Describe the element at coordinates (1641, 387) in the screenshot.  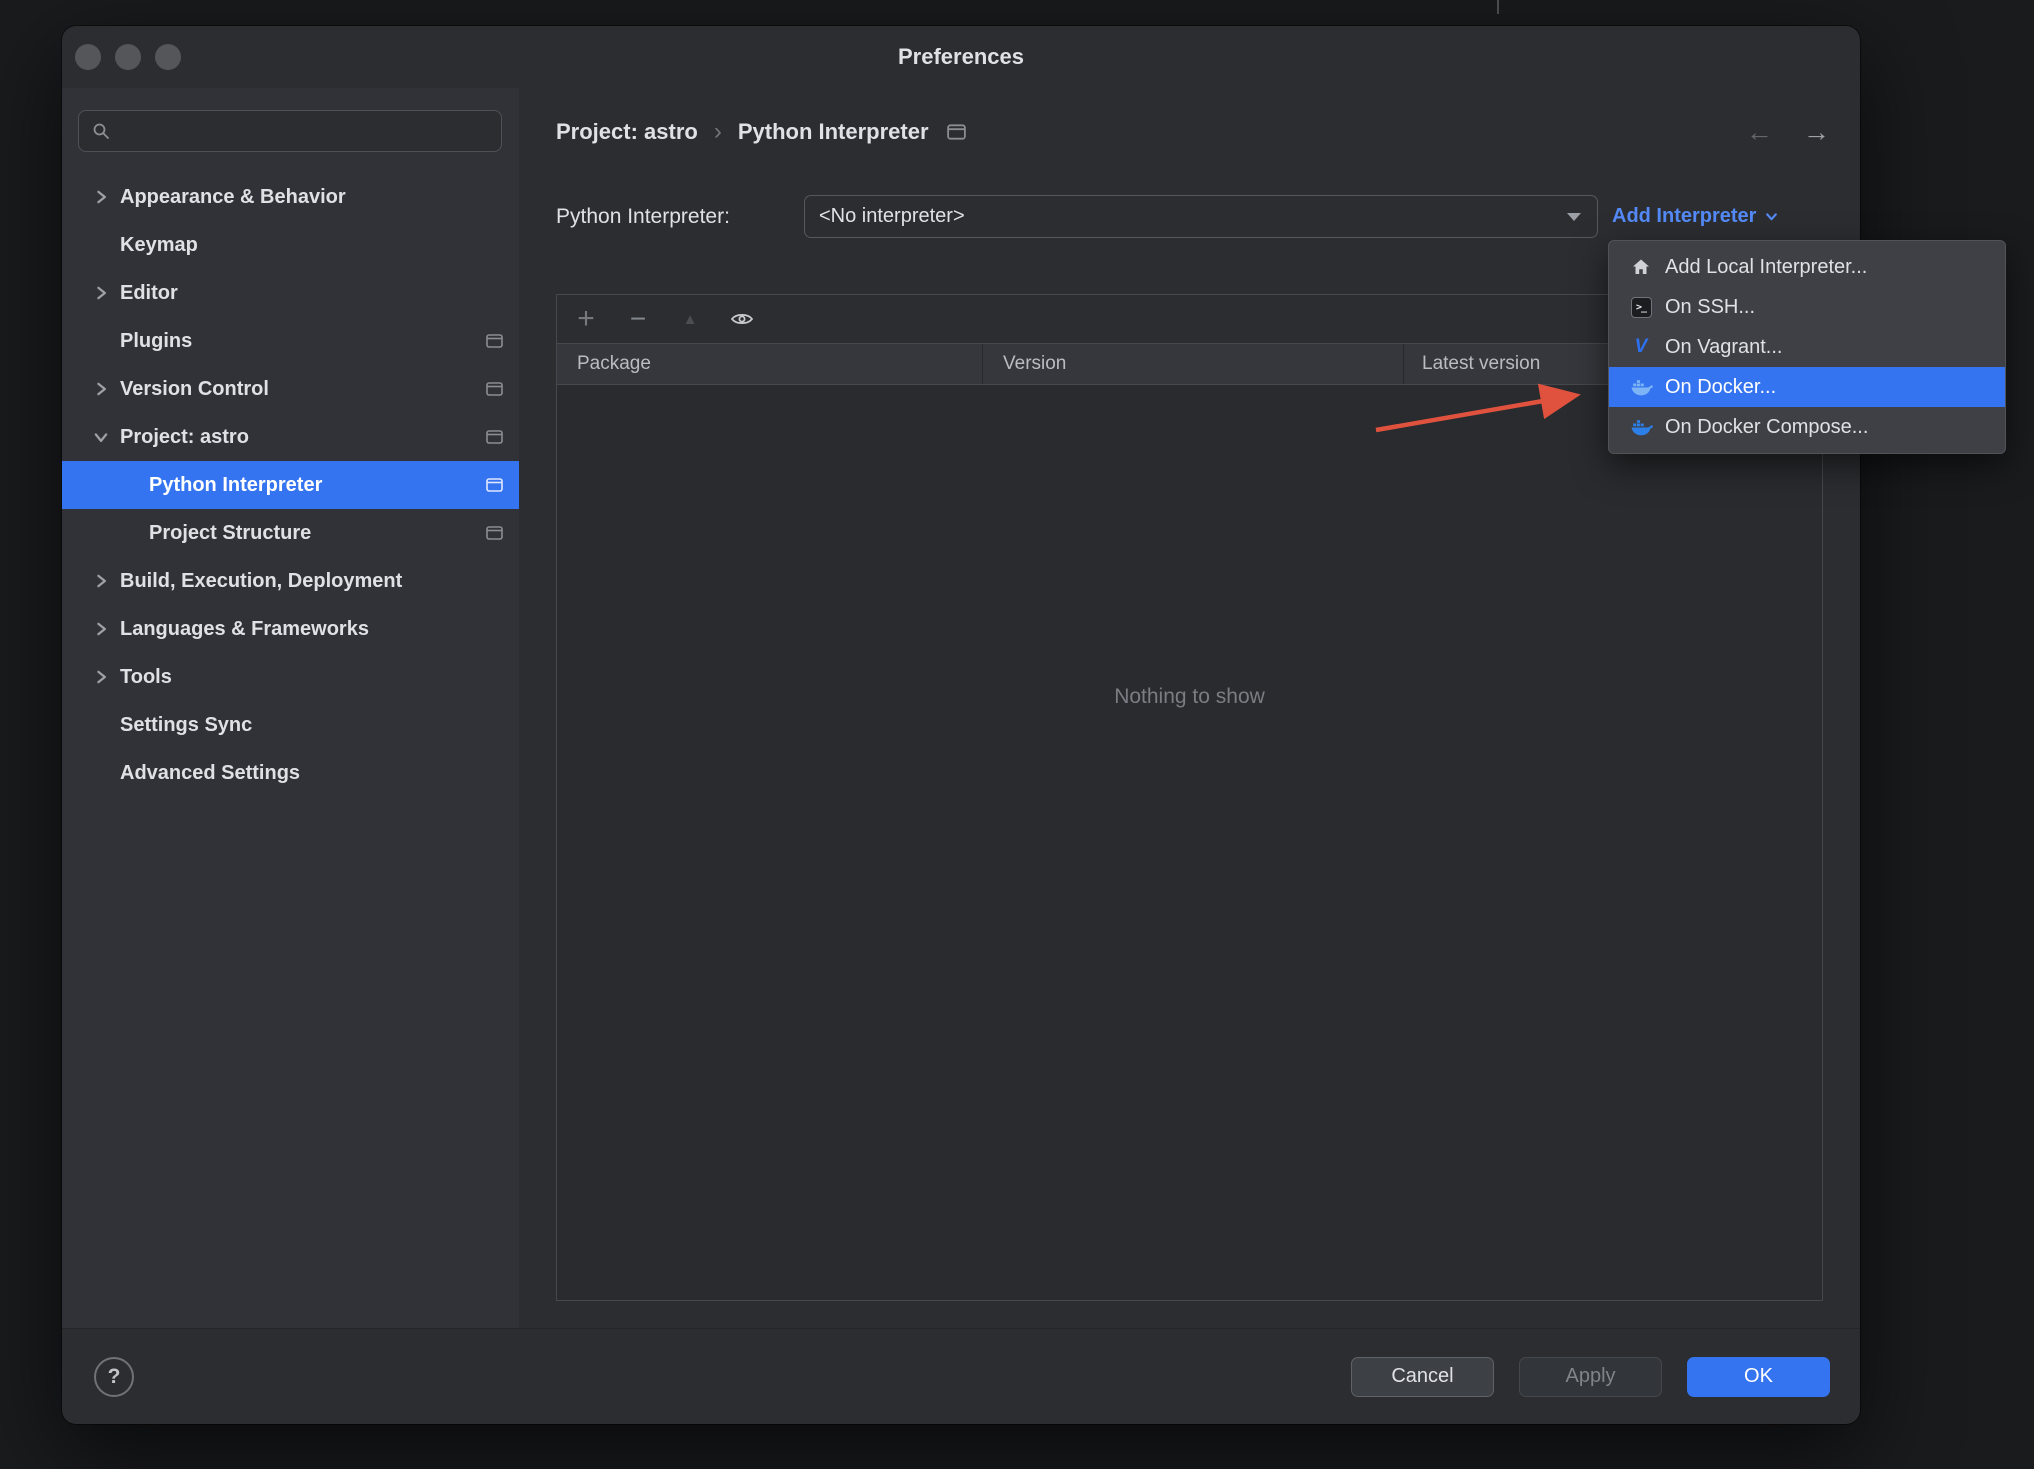
I see `docker-icon` at that location.